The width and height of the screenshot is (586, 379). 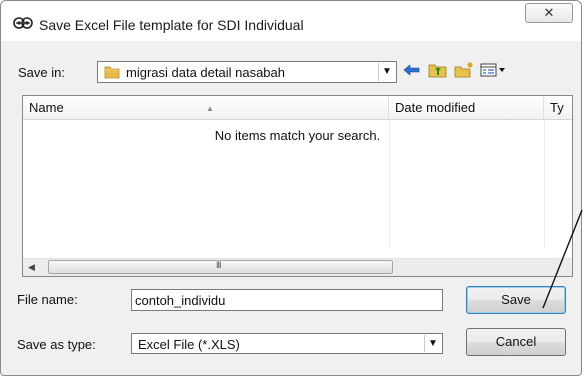 What do you see at coordinates (31, 267) in the screenshot?
I see `scroll-left-icon: ◀` at bounding box center [31, 267].